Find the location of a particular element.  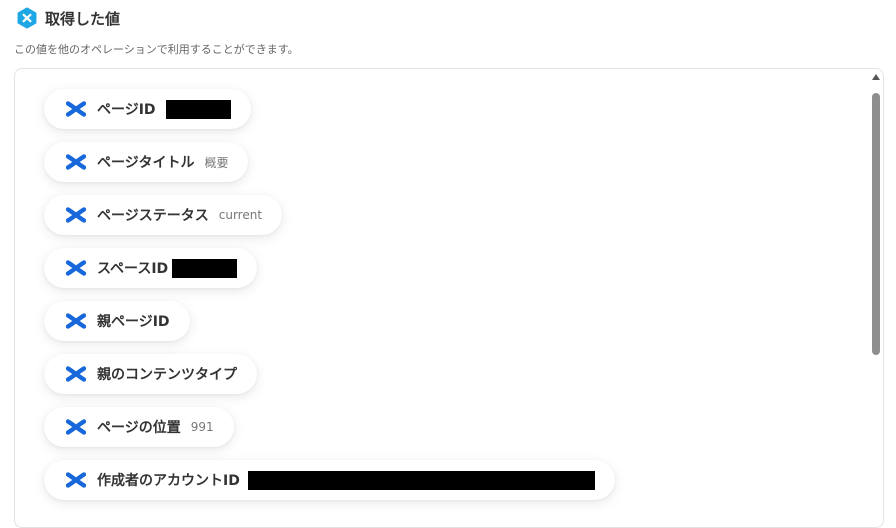

hexagon-x-icon is located at coordinates (27, 18).